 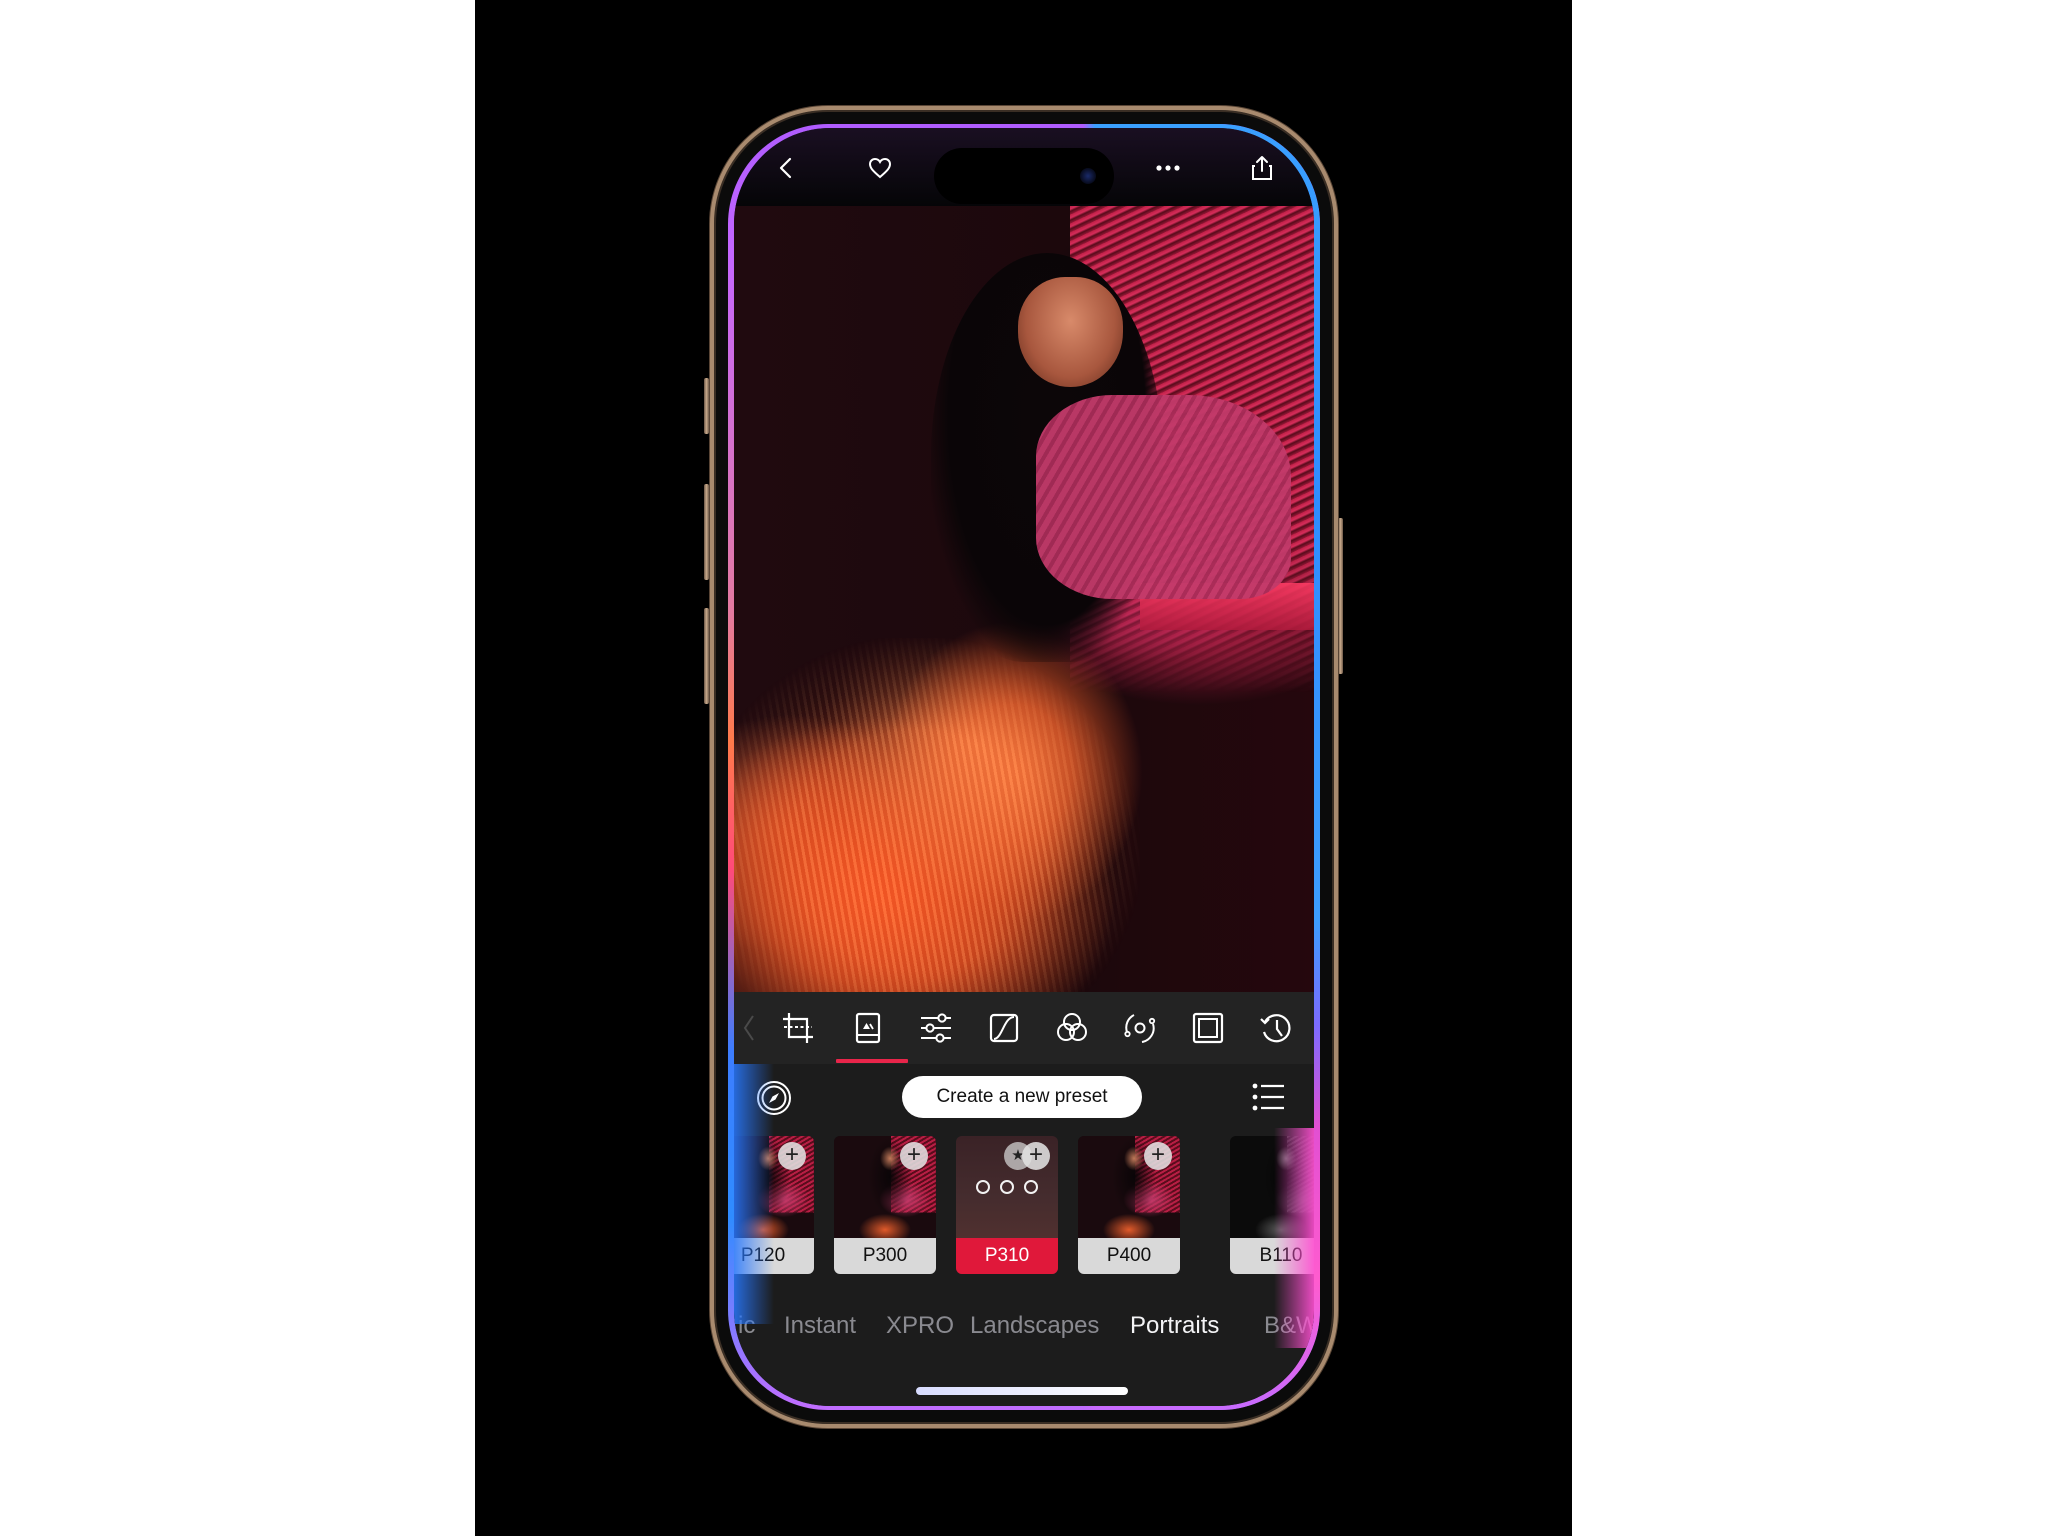 I want to click on orbit-icon, so click(x=1140, y=1028).